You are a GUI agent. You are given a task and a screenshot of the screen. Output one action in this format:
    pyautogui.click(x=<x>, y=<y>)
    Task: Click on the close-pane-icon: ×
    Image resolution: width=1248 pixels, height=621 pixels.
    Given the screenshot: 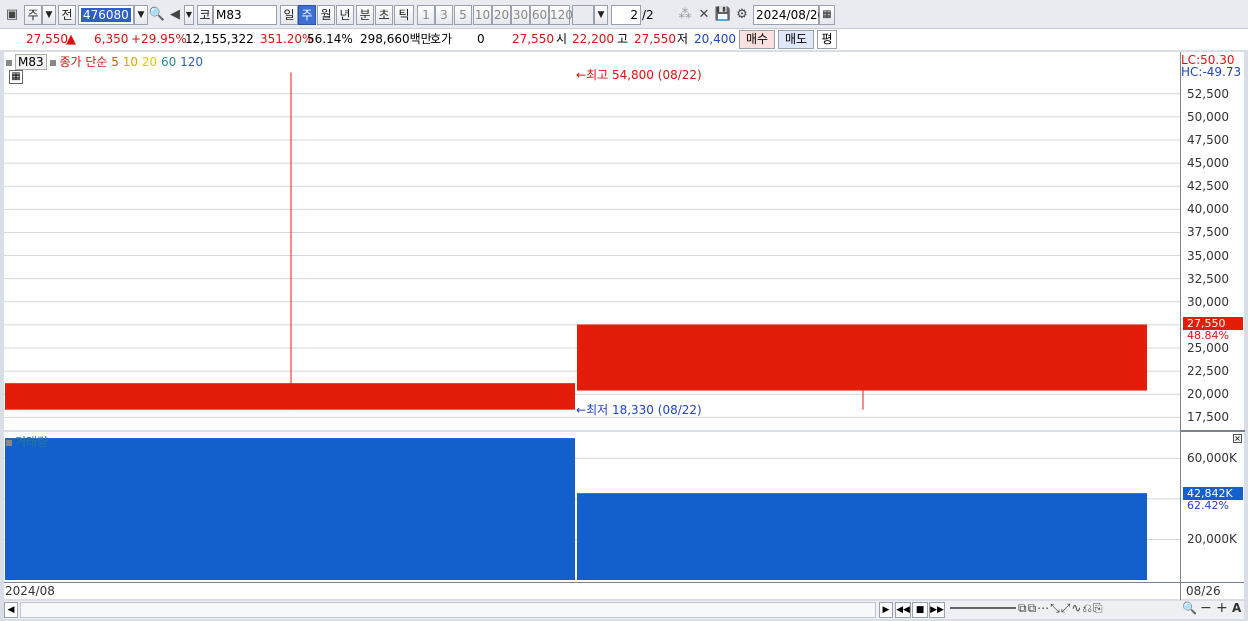 What is the action you would take?
    pyautogui.click(x=1237, y=438)
    